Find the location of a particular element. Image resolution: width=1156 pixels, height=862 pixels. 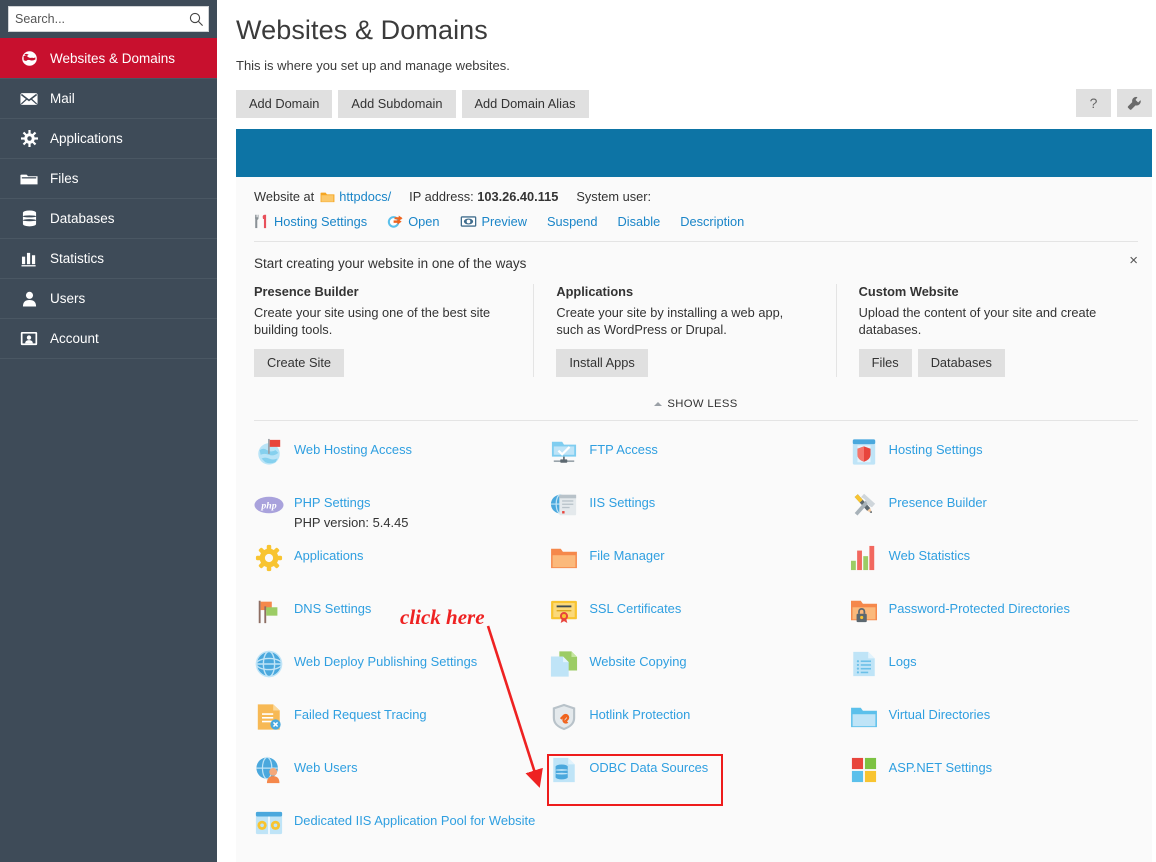

tool-title: Presence Builder is located at coordinates (937, 502).